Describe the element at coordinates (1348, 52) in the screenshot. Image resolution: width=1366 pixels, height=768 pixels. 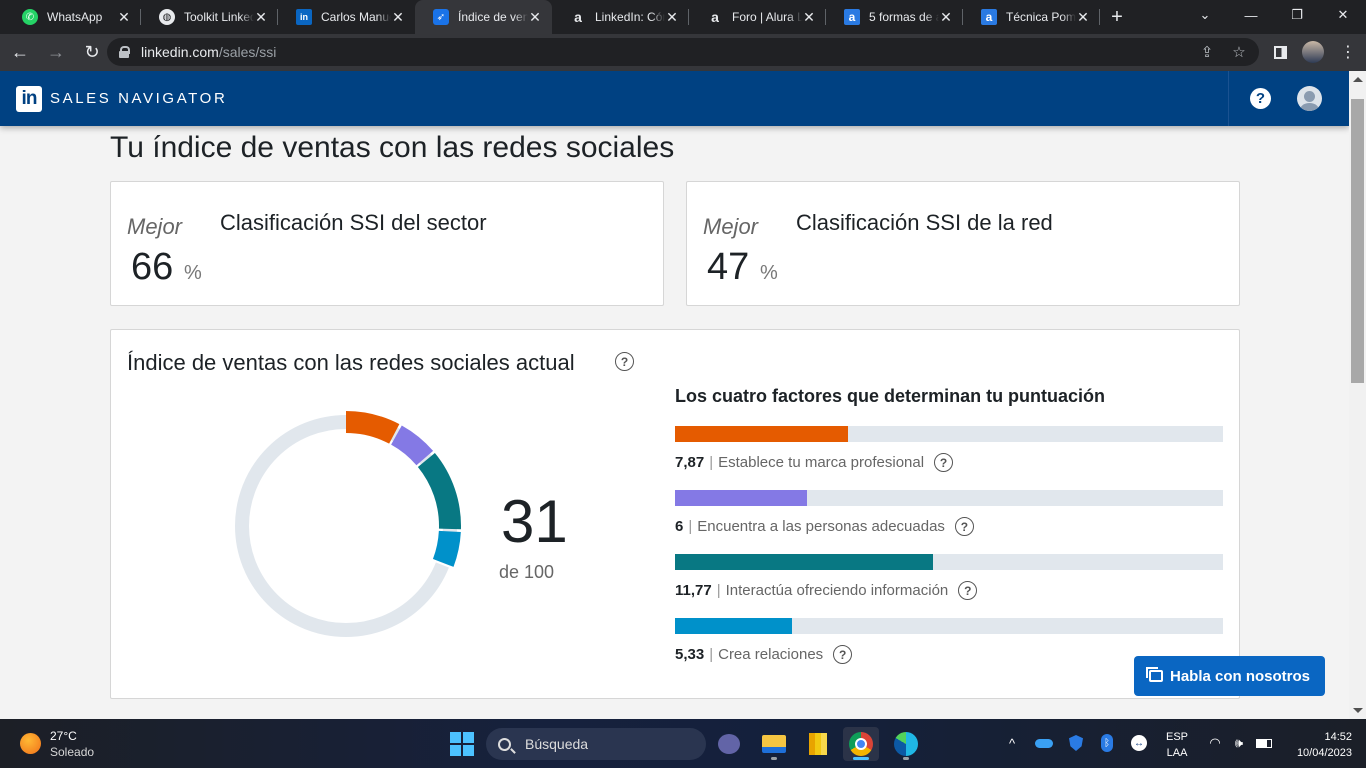
I see `menu-icon: ⋮` at that location.